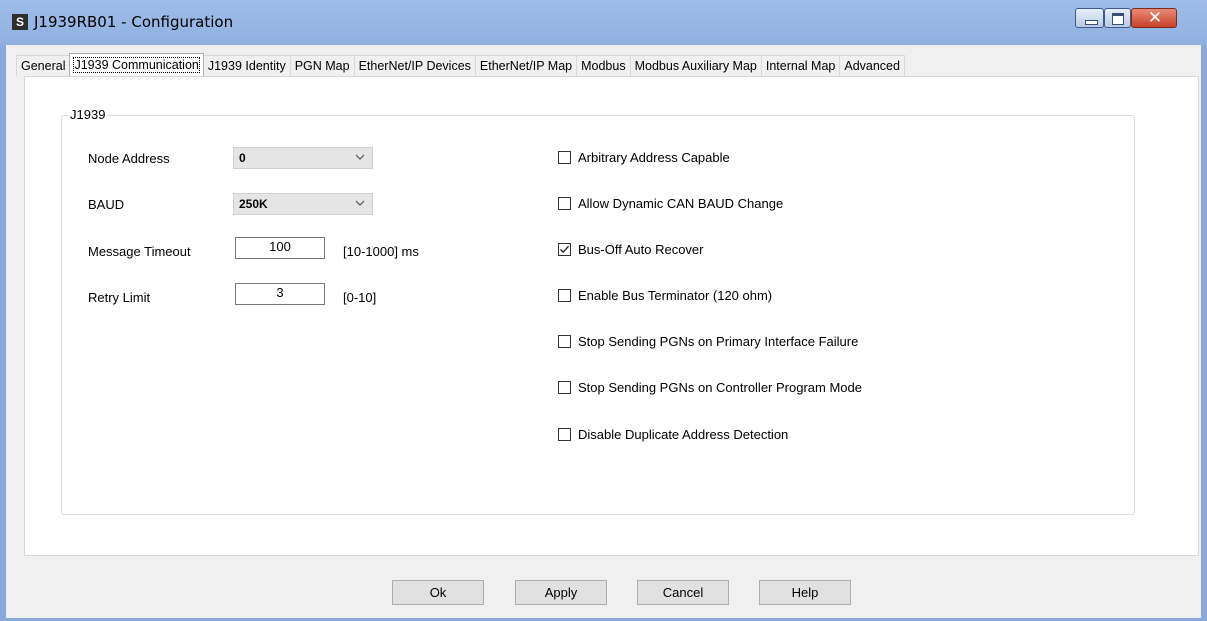 The height and width of the screenshot is (621, 1207). I want to click on close-icon: ✕, so click(1155, 18).